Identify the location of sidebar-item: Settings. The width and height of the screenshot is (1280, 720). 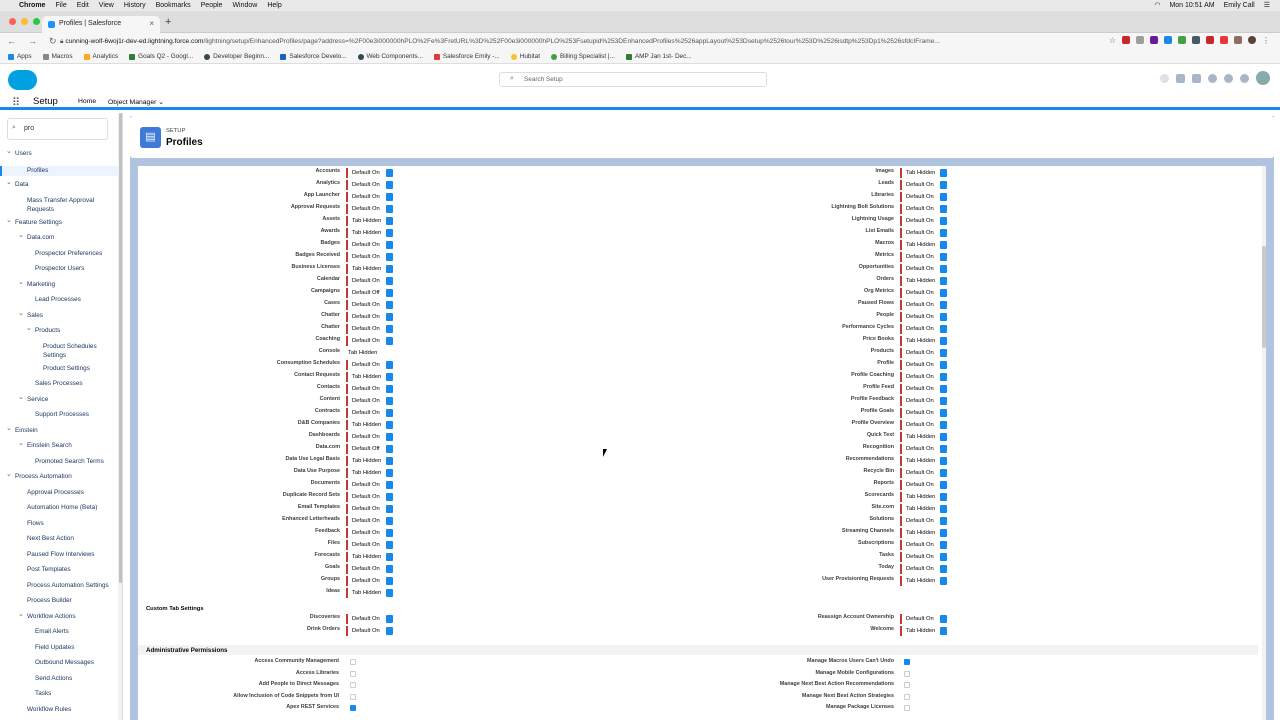
(54, 356).